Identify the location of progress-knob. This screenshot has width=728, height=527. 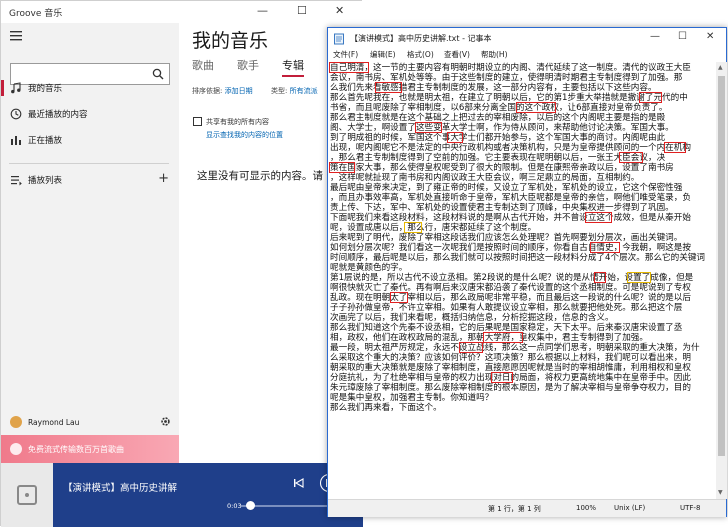
(250, 505).